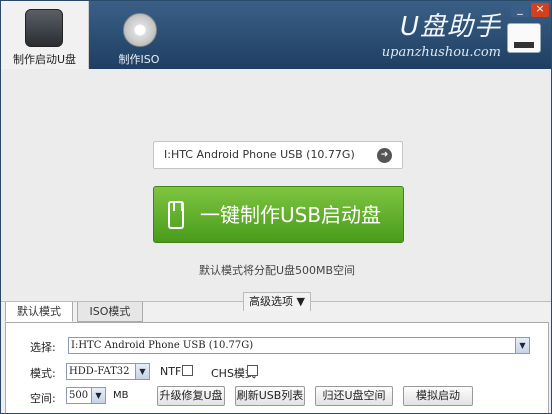 The width and height of the screenshot is (552, 414). I want to click on minimize-button: _, so click(520, 10).